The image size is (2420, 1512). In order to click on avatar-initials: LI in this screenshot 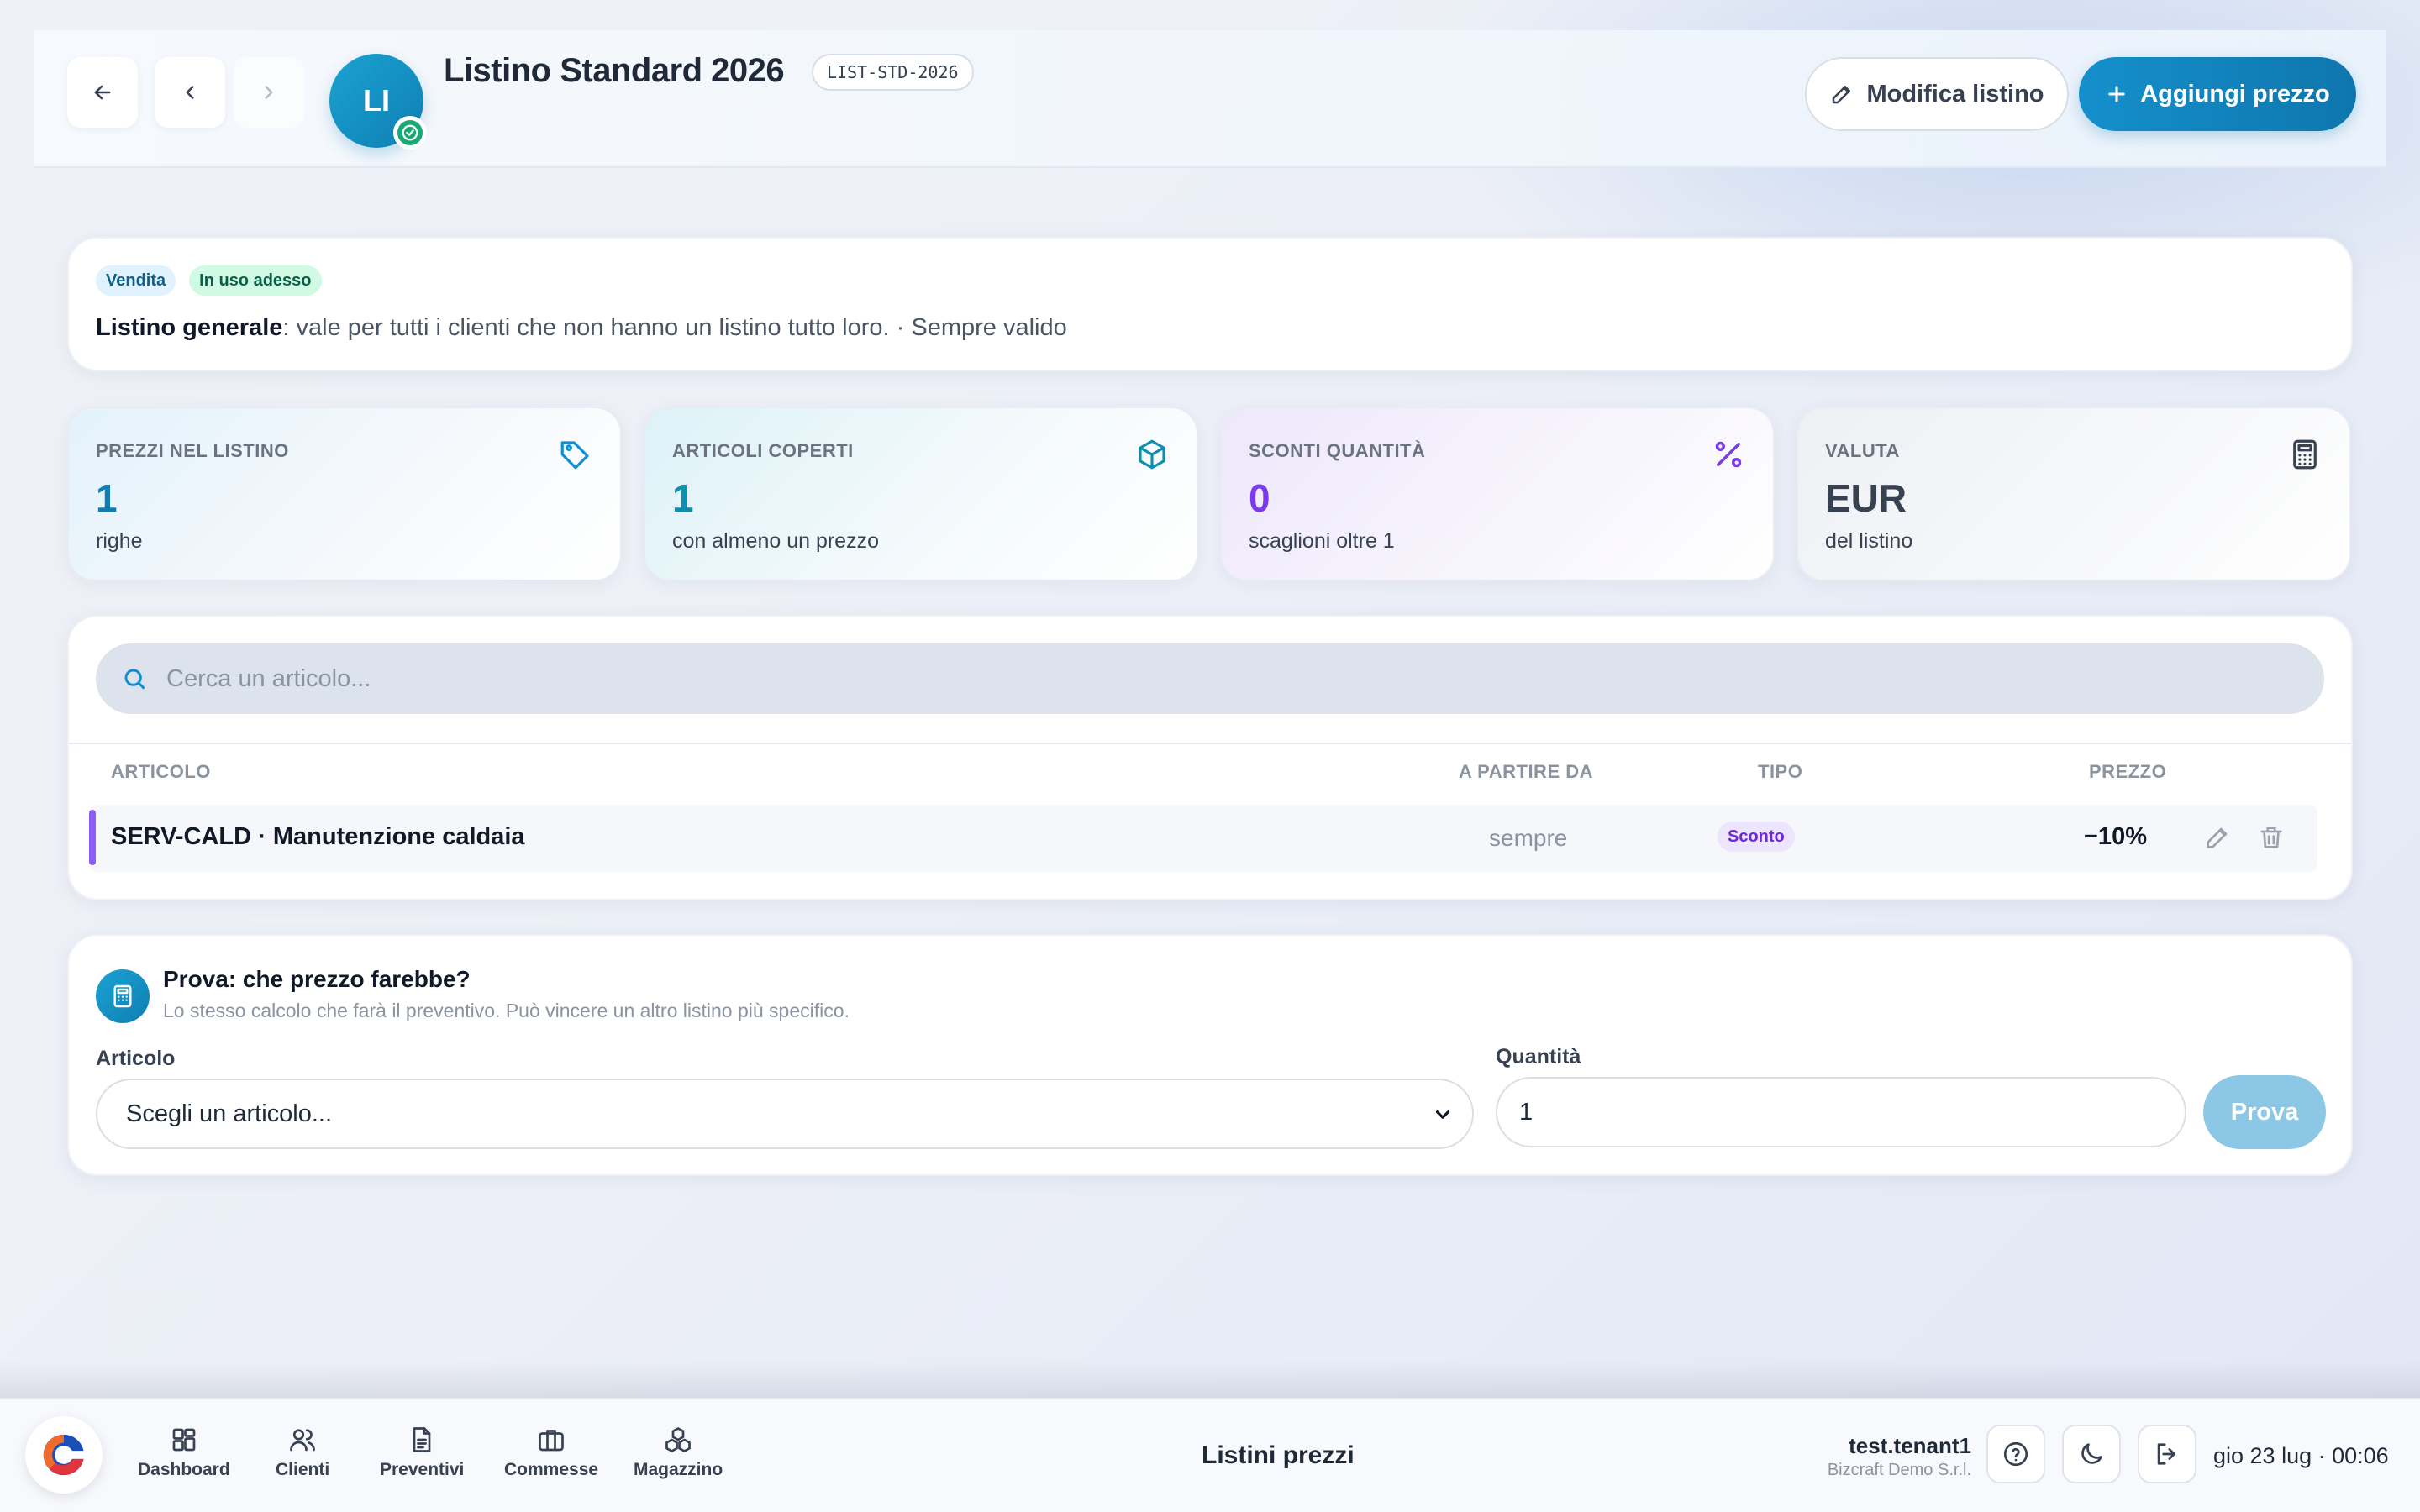, I will do `click(376, 100)`.